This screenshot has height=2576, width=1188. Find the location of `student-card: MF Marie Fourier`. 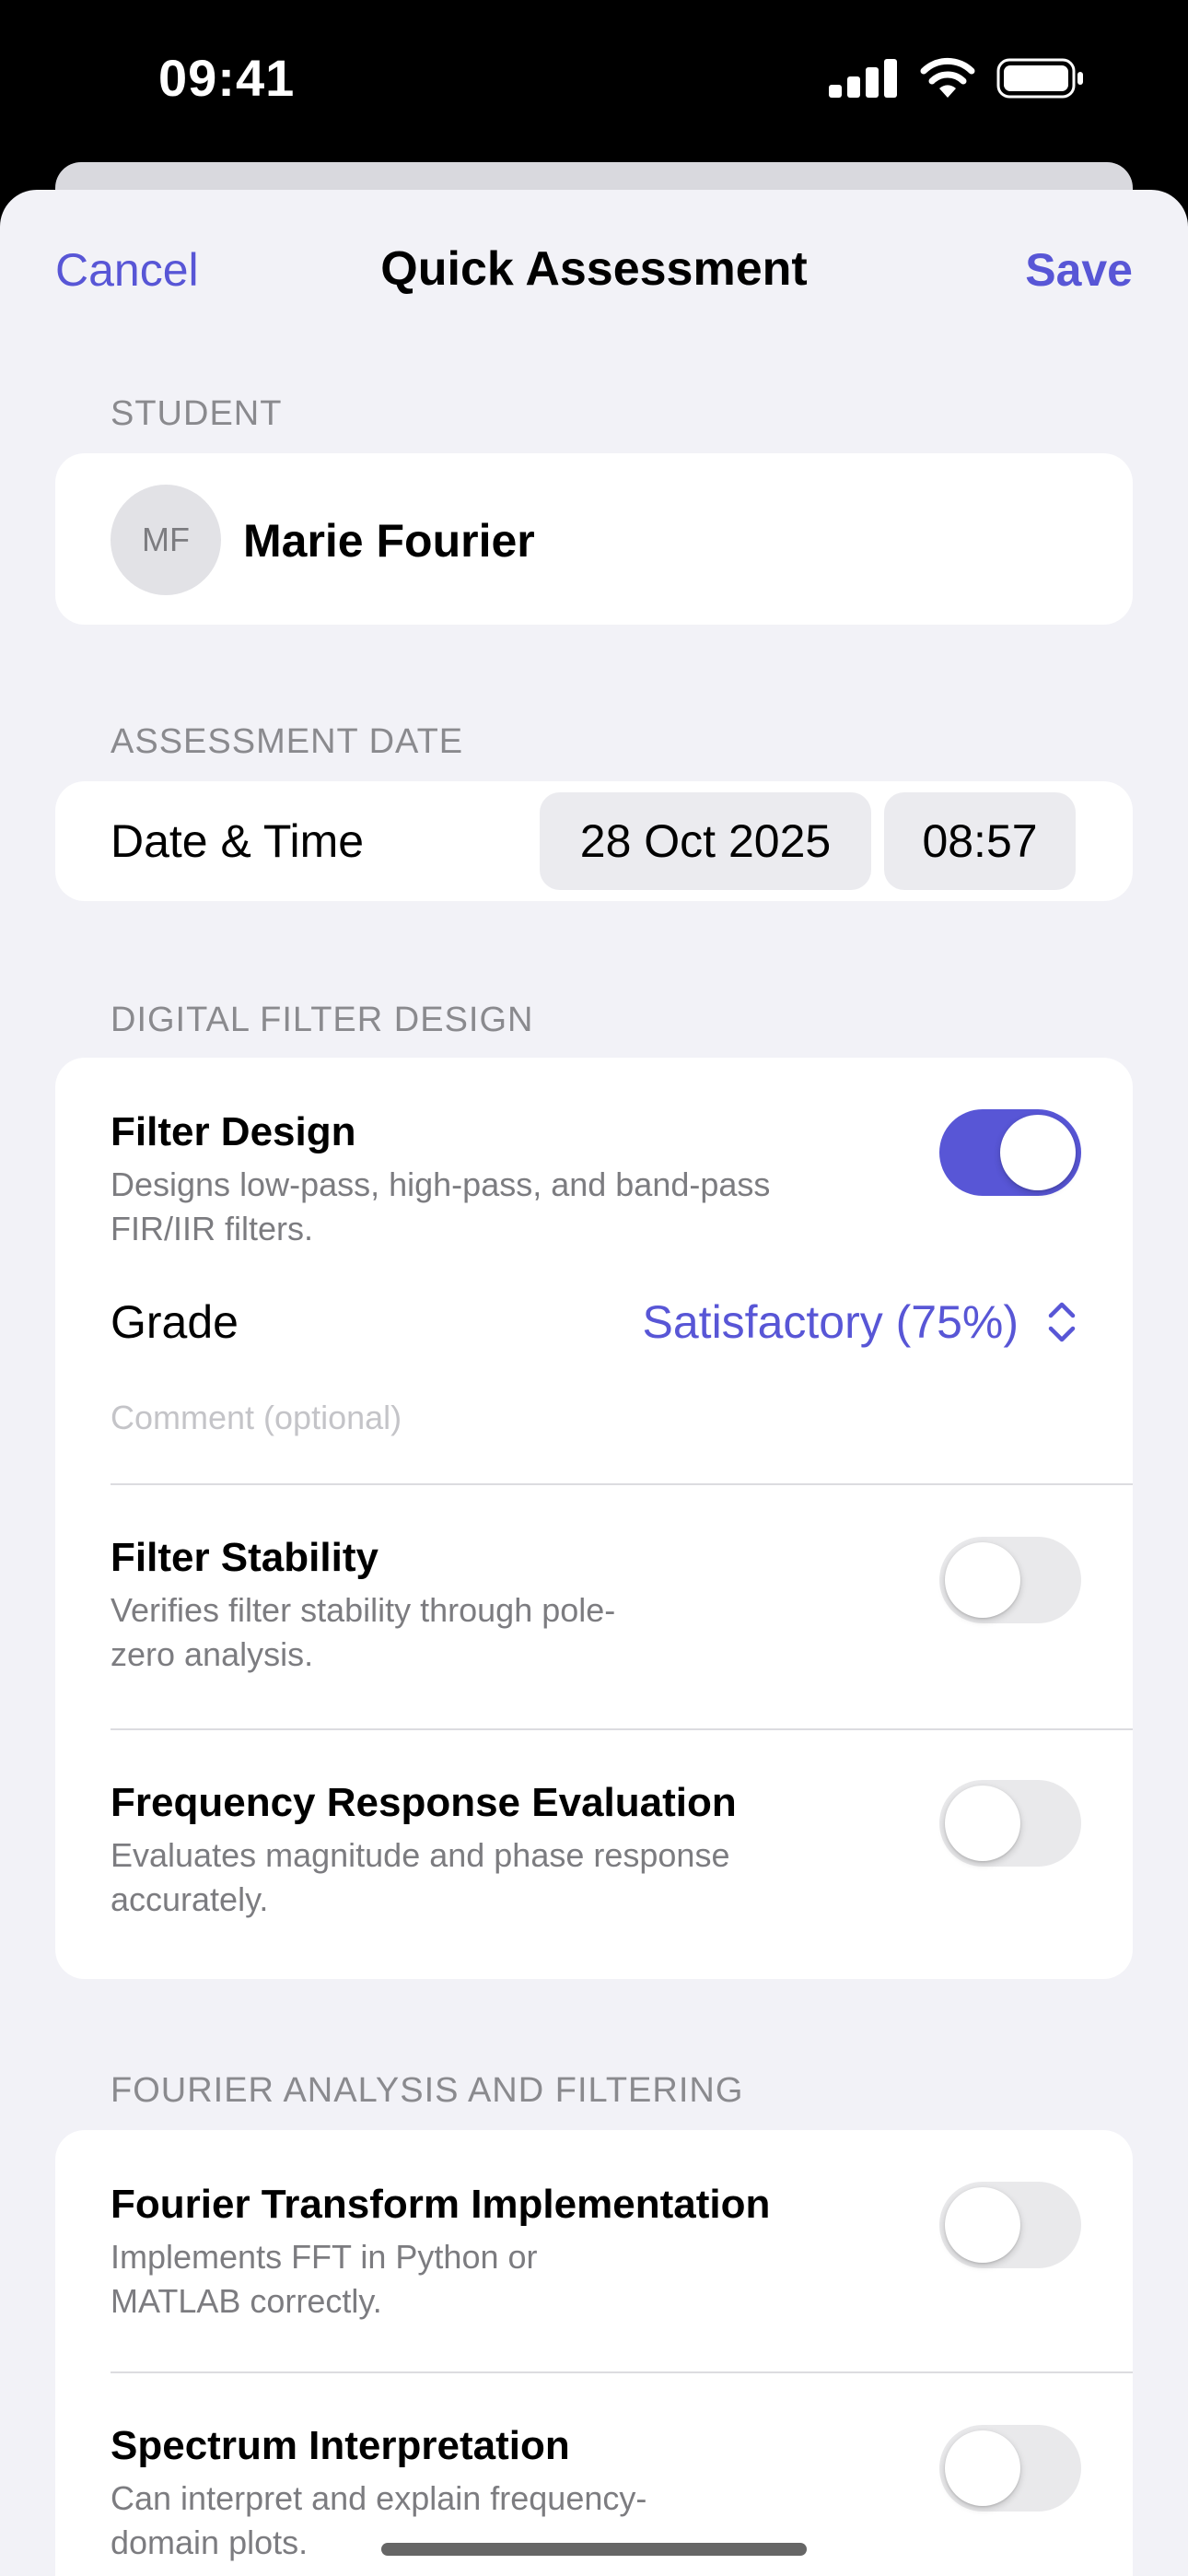

student-card: MF Marie Fourier is located at coordinates (594, 539).